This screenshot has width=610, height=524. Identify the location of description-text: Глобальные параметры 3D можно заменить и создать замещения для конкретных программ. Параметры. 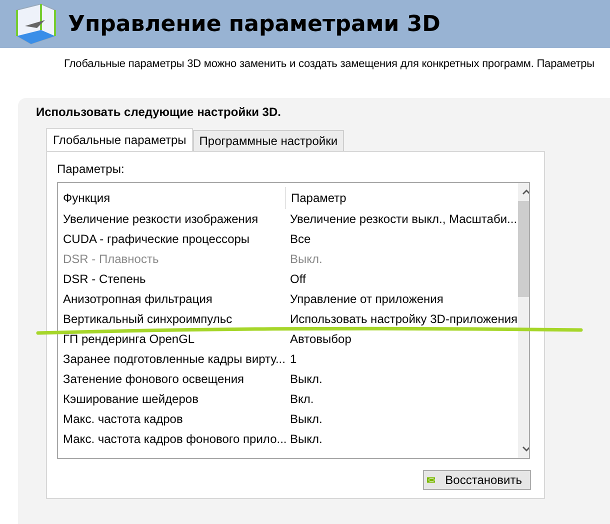
(329, 64).